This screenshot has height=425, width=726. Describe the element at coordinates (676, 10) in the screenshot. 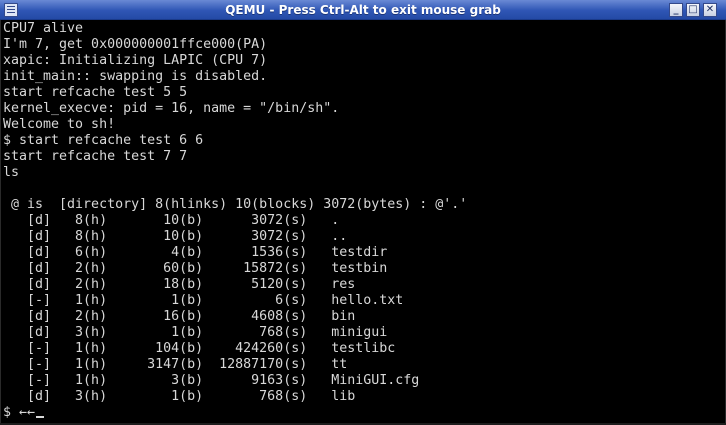

I see `minimize-button: _` at that location.